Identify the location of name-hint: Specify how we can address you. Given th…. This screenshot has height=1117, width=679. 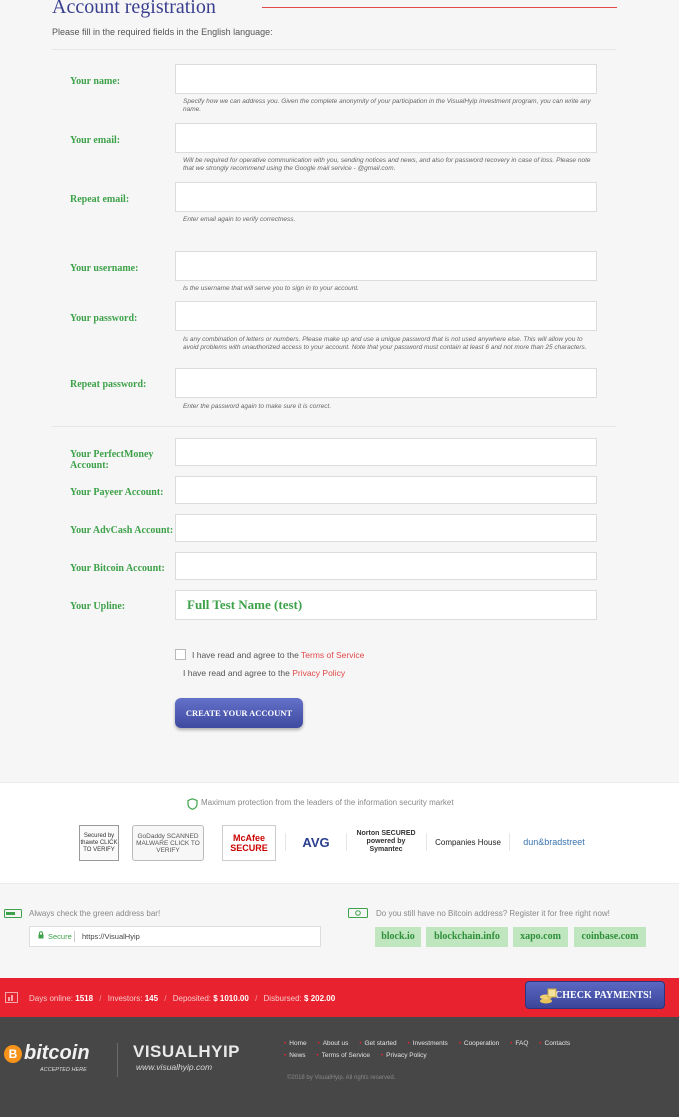
(387, 105).